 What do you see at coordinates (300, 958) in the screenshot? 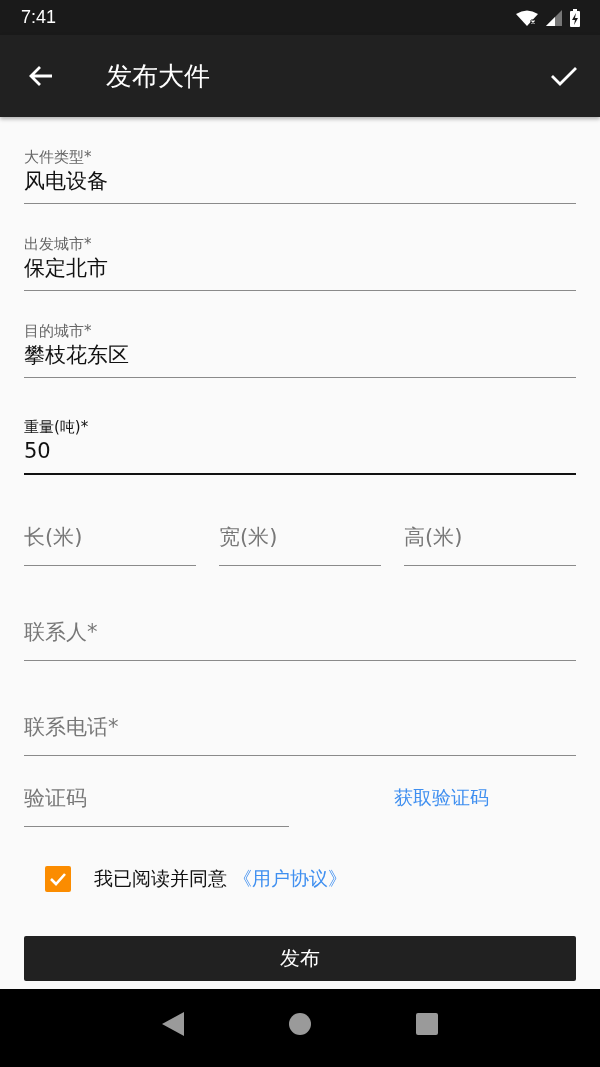
I see `publish-button: 发布` at bounding box center [300, 958].